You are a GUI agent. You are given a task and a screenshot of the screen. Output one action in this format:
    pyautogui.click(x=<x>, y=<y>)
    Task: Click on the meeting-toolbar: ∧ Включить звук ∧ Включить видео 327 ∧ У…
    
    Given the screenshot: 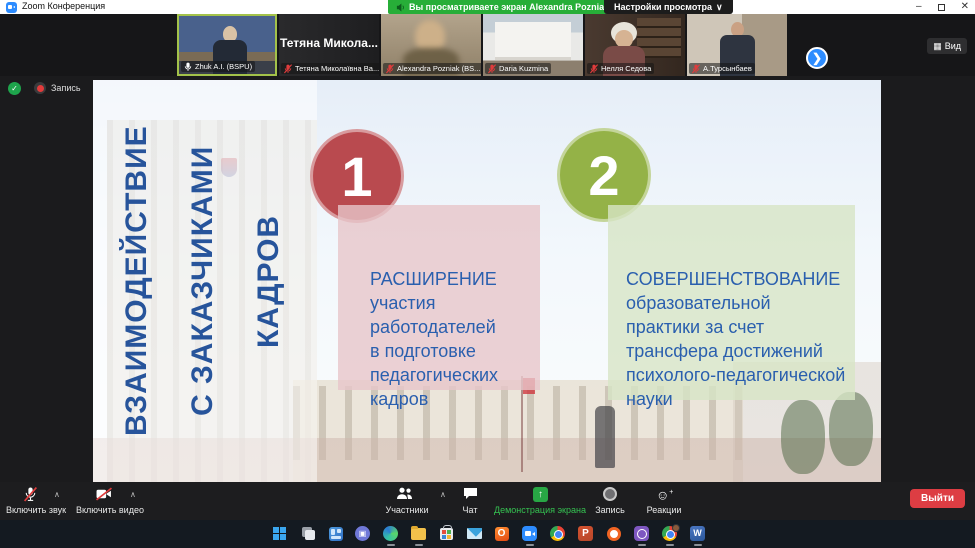 What is the action you would take?
    pyautogui.click(x=487, y=501)
    